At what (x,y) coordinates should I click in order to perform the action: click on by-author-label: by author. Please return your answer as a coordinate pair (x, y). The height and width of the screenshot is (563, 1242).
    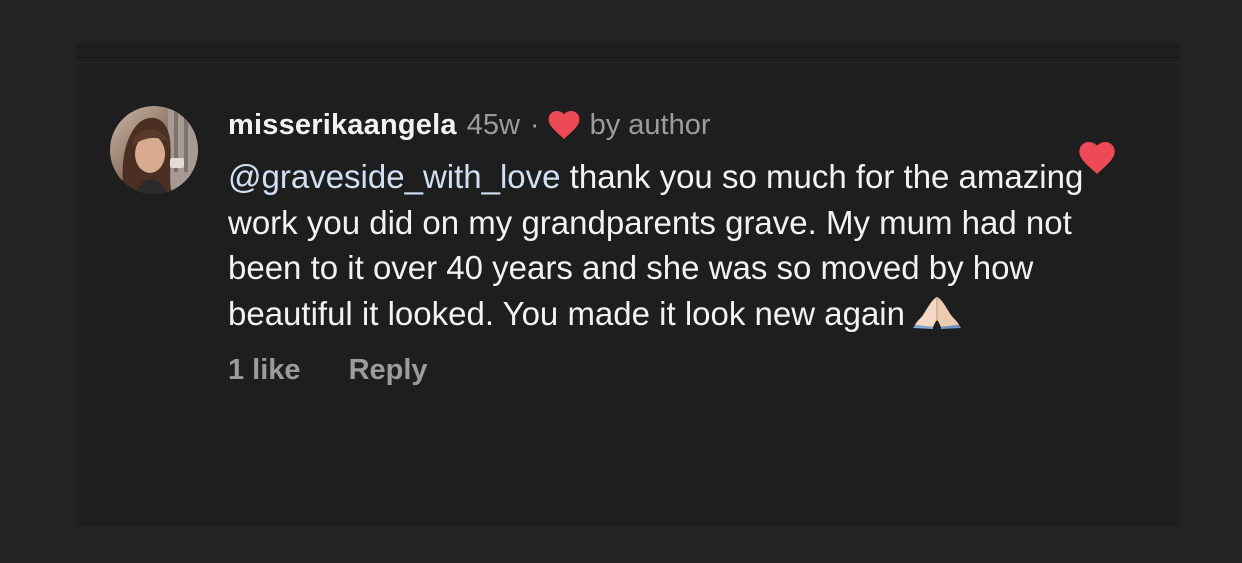
    Looking at the image, I should click on (650, 124).